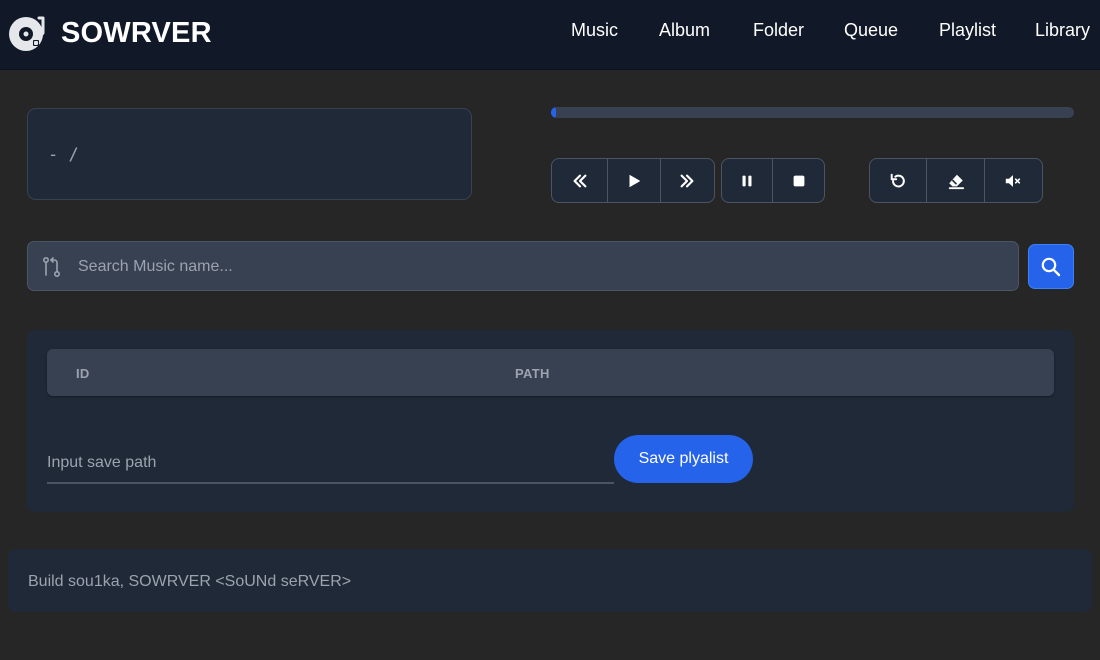 The height and width of the screenshot is (660, 1100). Describe the element at coordinates (778, 30) in the screenshot. I see `nav-item-folder: Folder` at that location.